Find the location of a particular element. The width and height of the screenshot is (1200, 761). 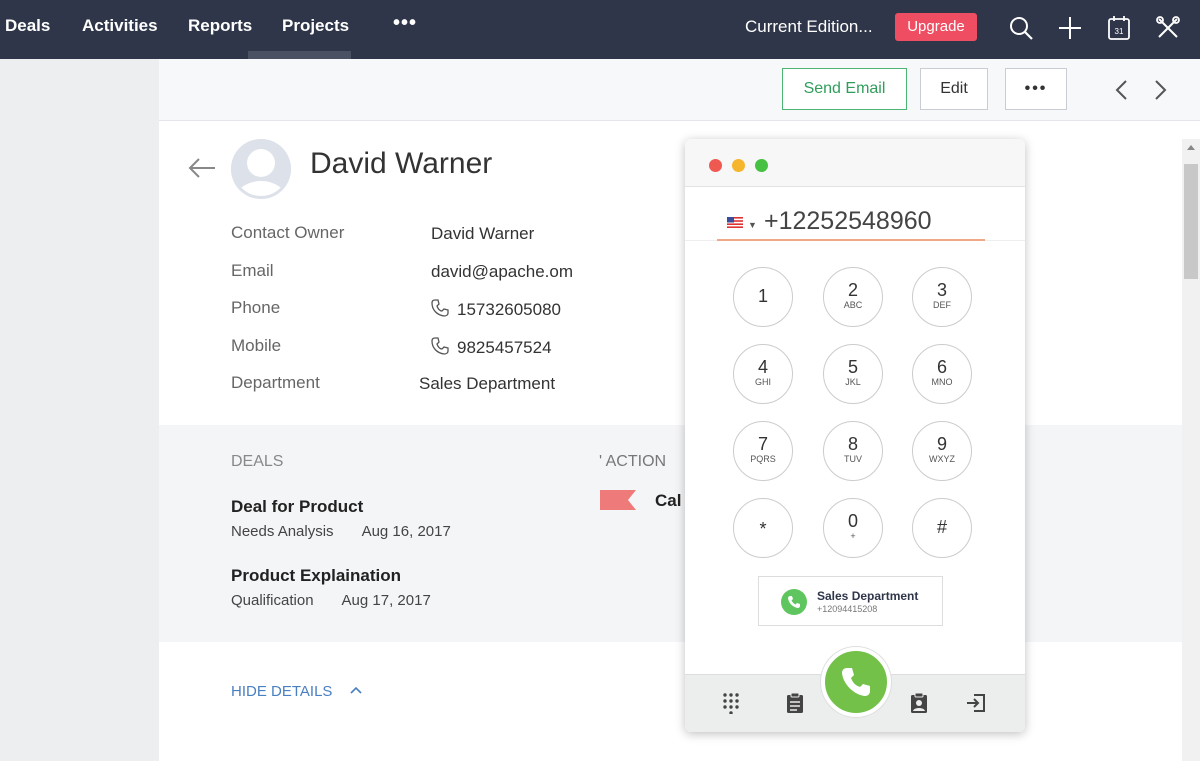

phone-call-icon is located at coordinates (856, 682).